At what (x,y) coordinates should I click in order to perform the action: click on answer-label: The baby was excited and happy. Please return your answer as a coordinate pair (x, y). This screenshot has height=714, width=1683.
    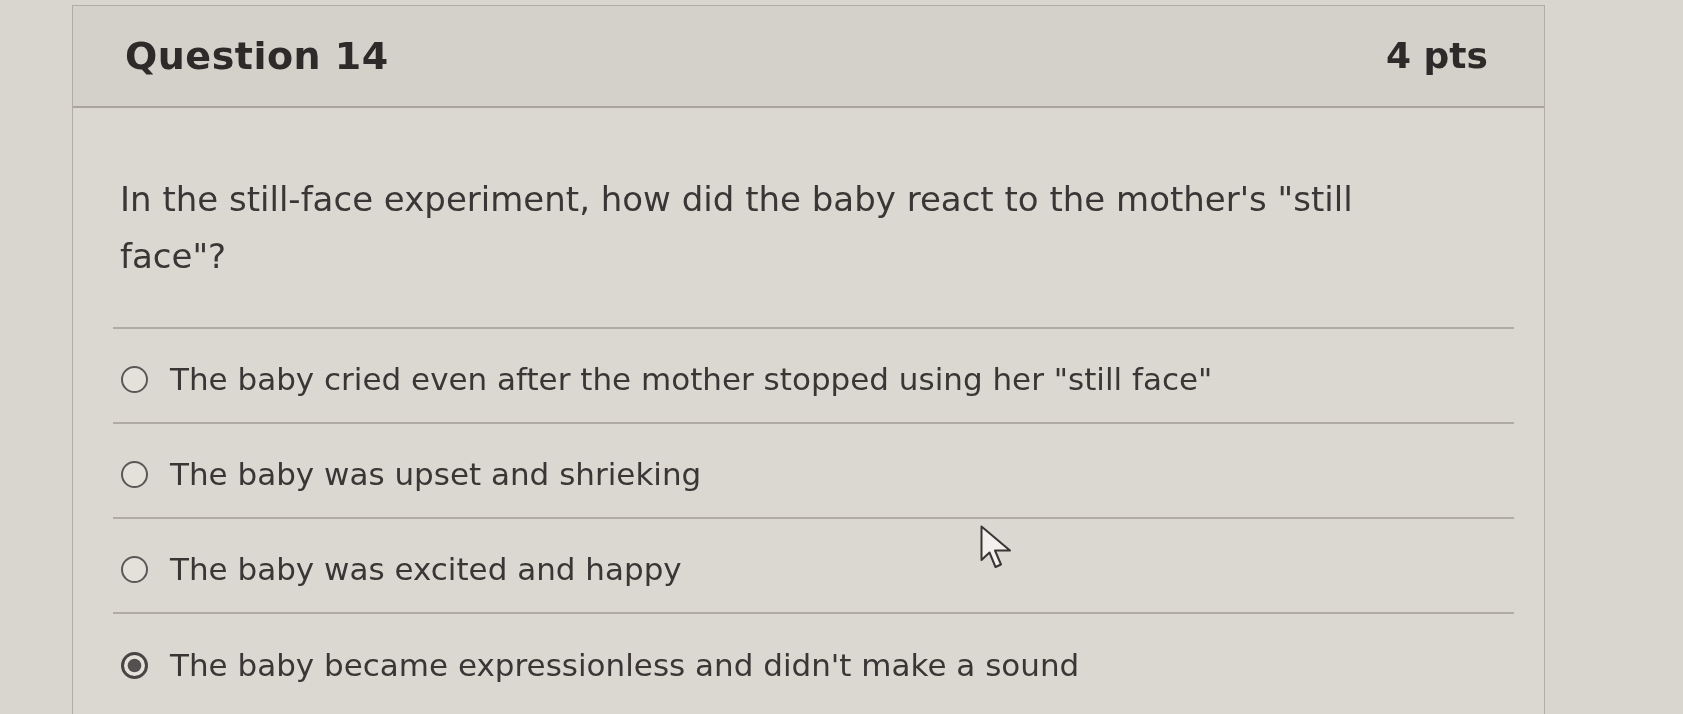
    Looking at the image, I should click on (426, 569).